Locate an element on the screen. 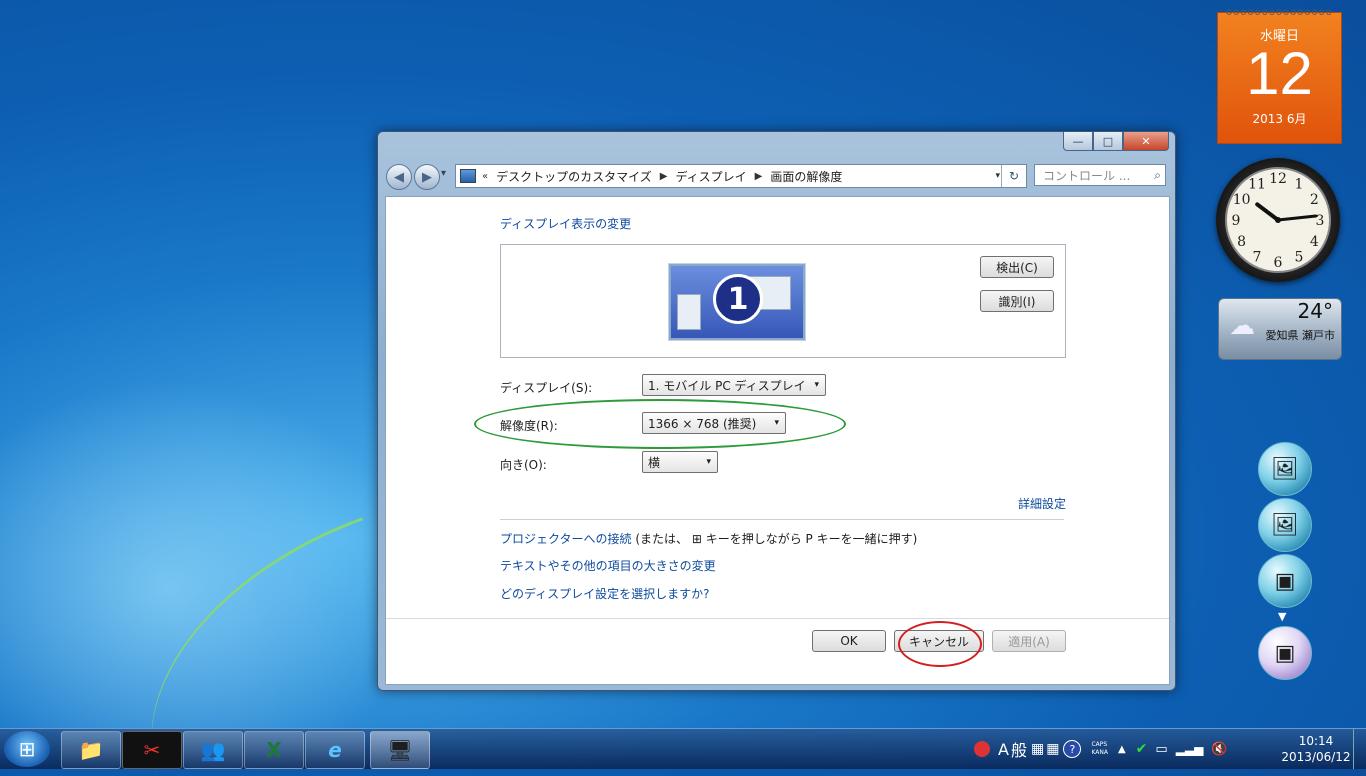 This screenshot has width=1366, height=776. calendar-gadget: ooooooooooooooo 水曜日 12 2013 6月 is located at coordinates (1279, 75).